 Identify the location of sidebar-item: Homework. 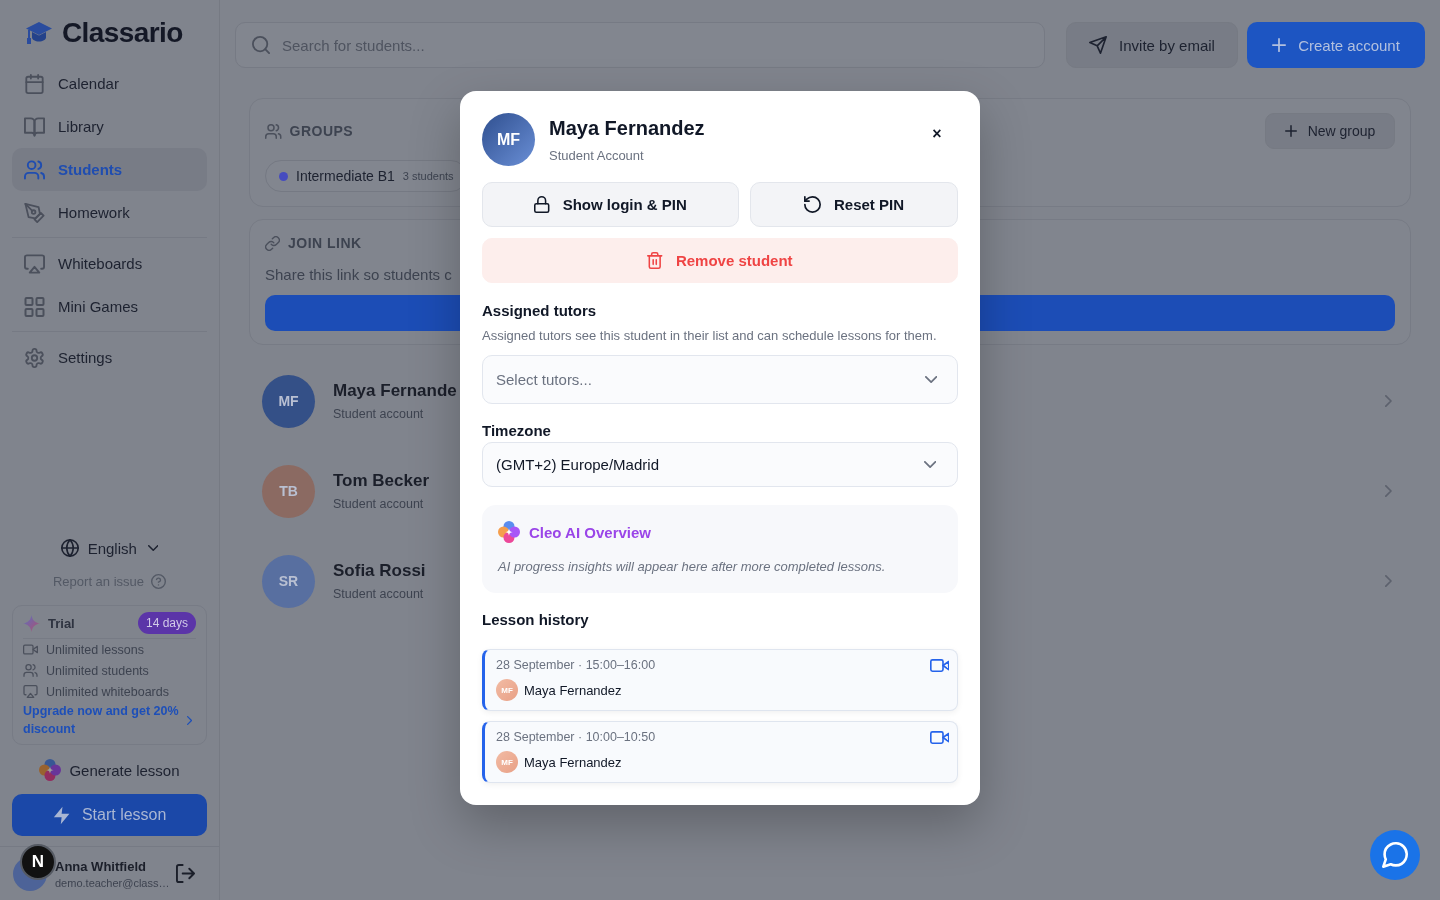
(109, 212).